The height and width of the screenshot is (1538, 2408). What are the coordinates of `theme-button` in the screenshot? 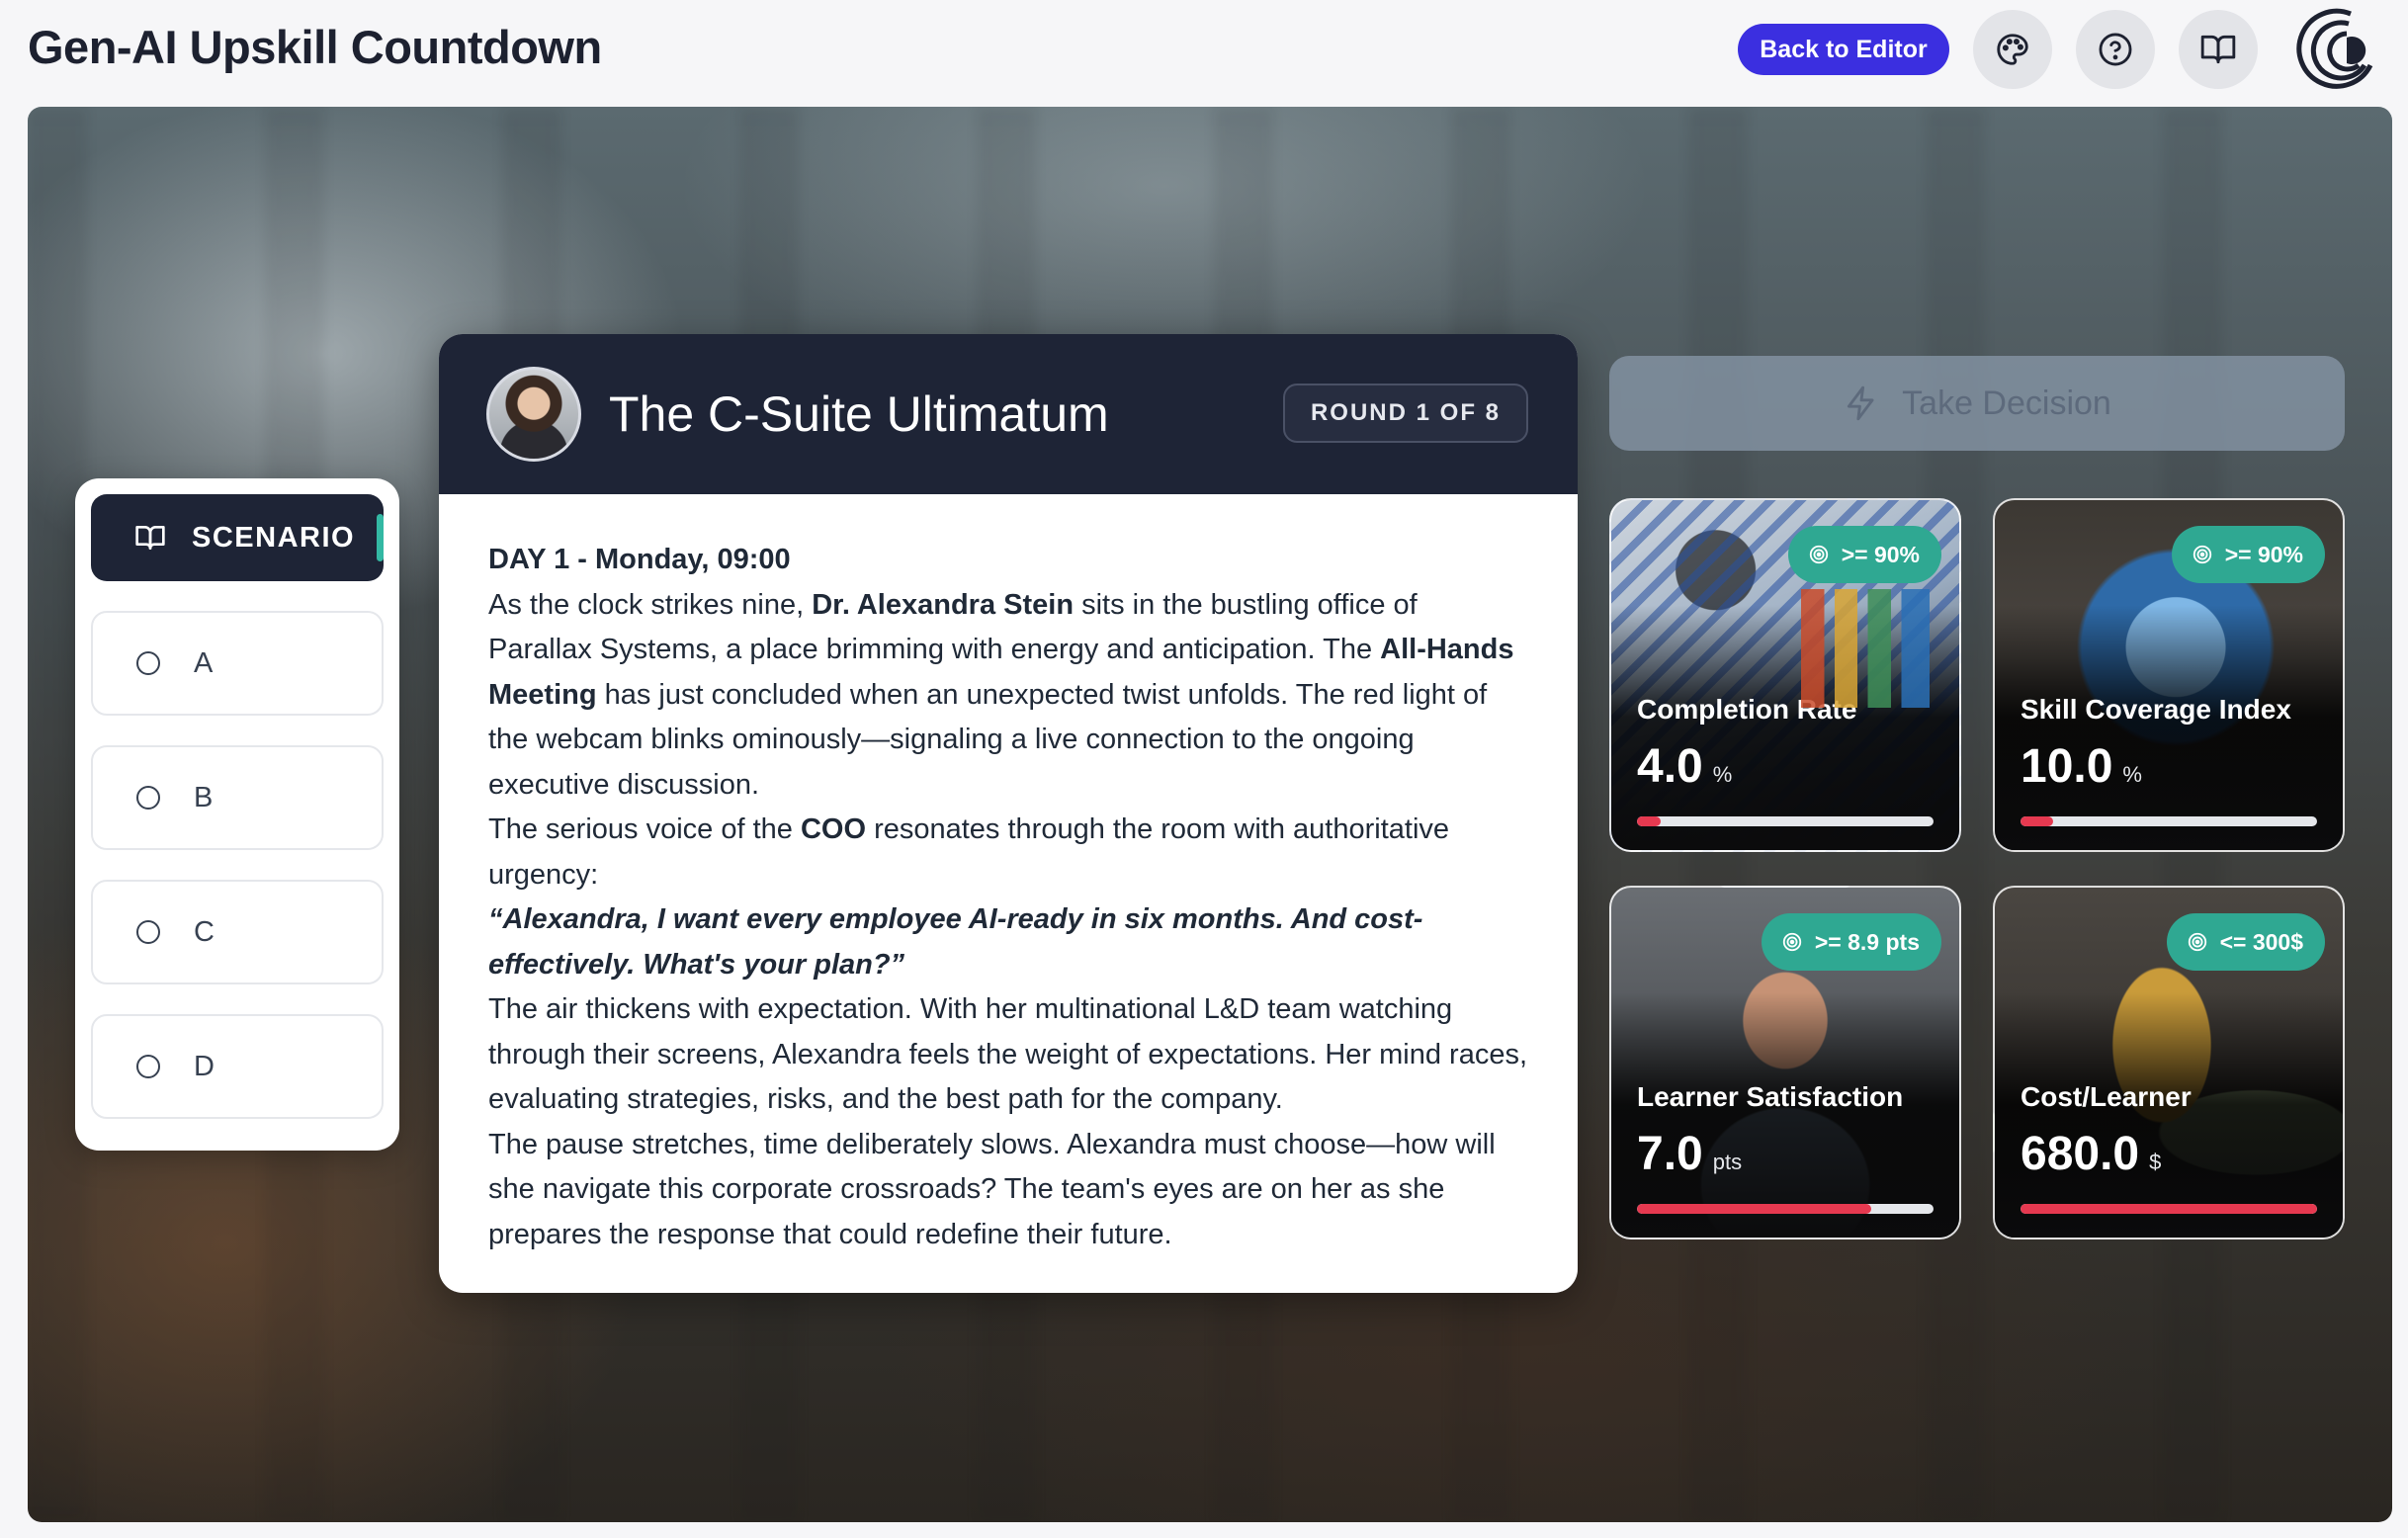 It's located at (2012, 49).